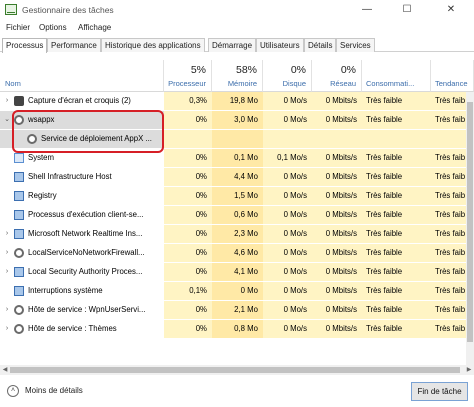 This screenshot has height=407, width=474. What do you see at coordinates (237, 76) in the screenshot?
I see `column-header-memory: 58% Mémoire` at bounding box center [237, 76].